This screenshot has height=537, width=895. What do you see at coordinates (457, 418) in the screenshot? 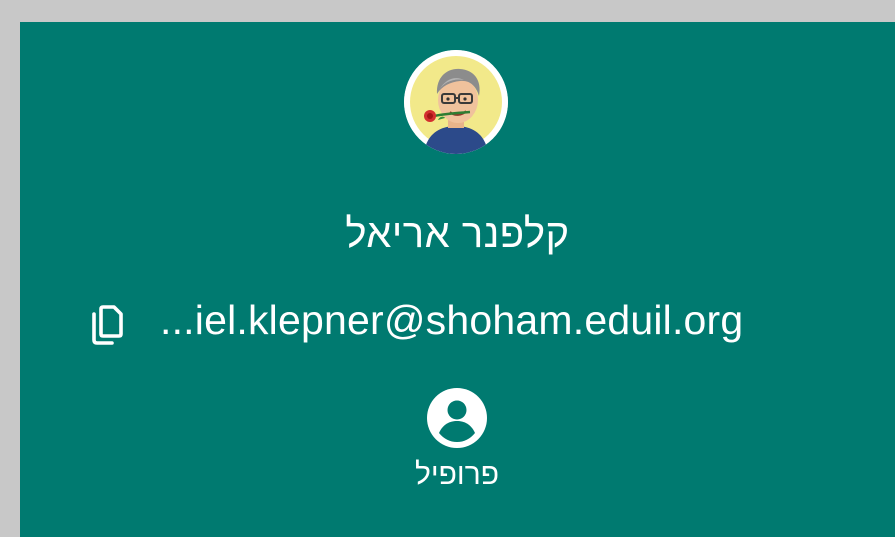
I see `account-circle-icon` at bounding box center [457, 418].